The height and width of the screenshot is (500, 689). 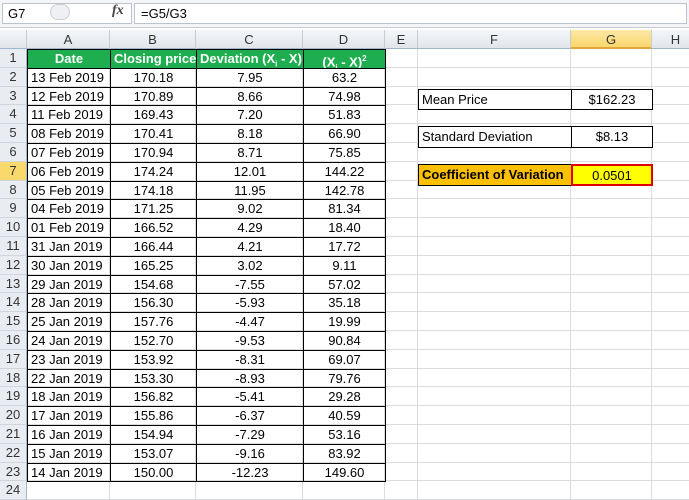 What do you see at coordinates (250, 190) in the screenshot?
I see `cell-deviation: 11.95` at bounding box center [250, 190].